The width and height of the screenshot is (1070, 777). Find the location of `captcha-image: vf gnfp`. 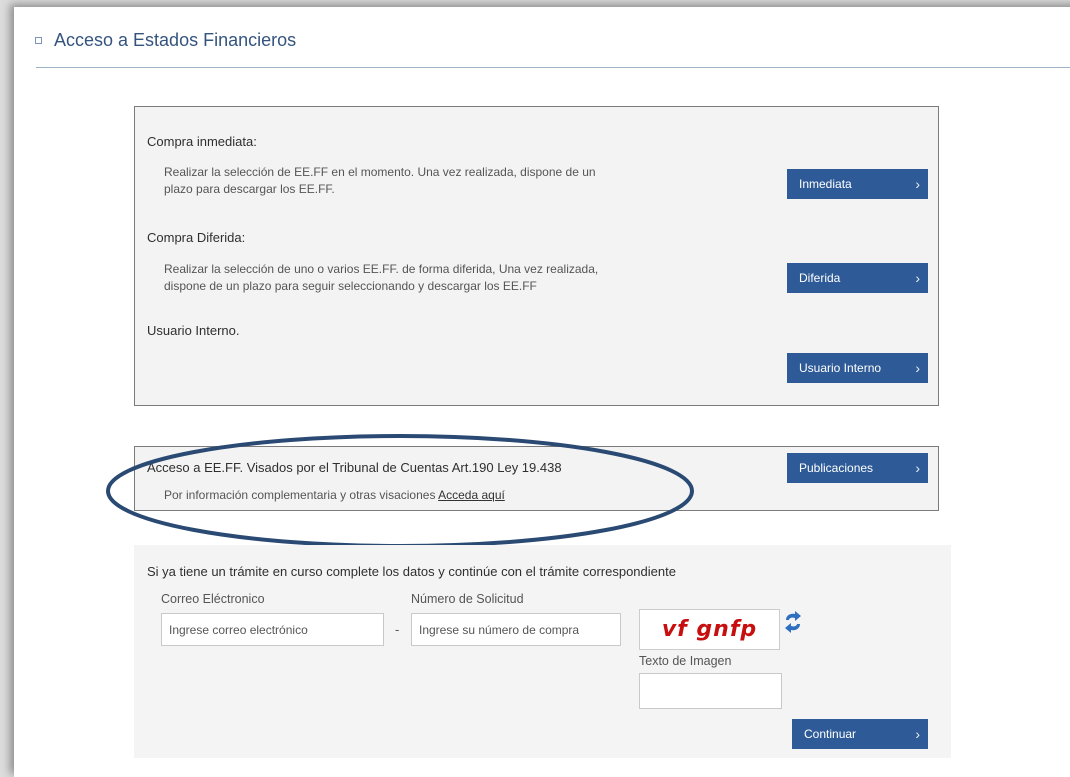

captcha-image: vf gnfp is located at coordinates (709, 629).